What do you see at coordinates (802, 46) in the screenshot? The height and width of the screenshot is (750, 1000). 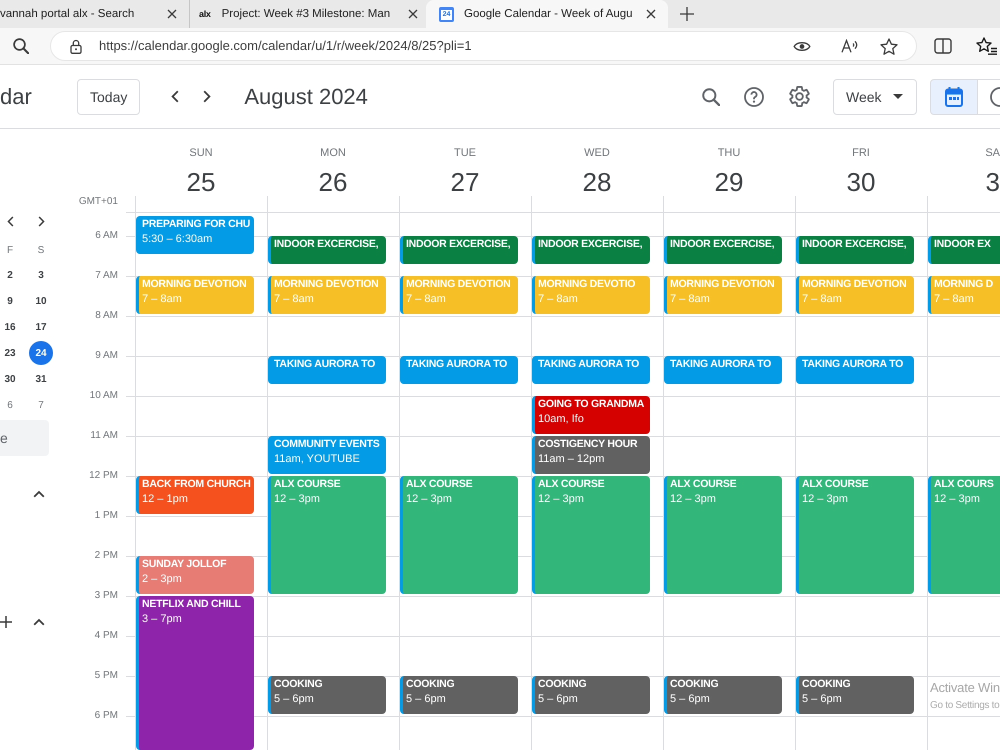 I see `eye-icon` at bounding box center [802, 46].